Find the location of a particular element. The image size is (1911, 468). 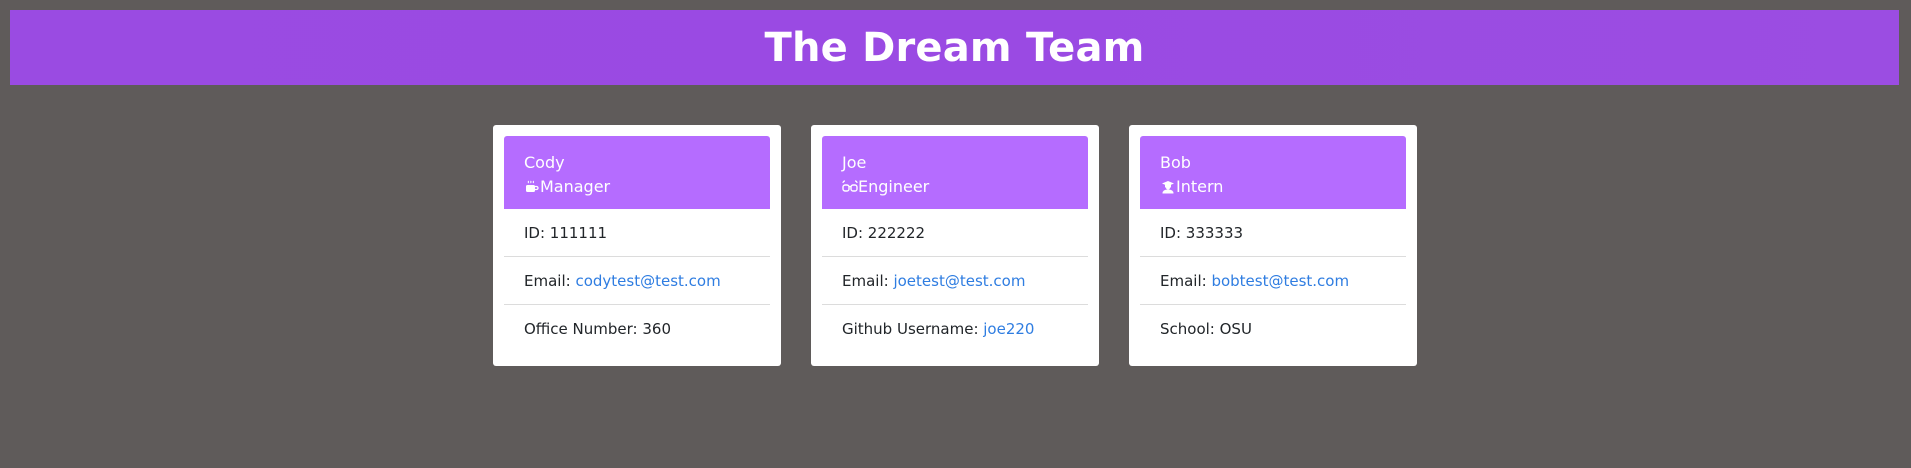

email-link: joetest@test.com is located at coordinates (959, 281).